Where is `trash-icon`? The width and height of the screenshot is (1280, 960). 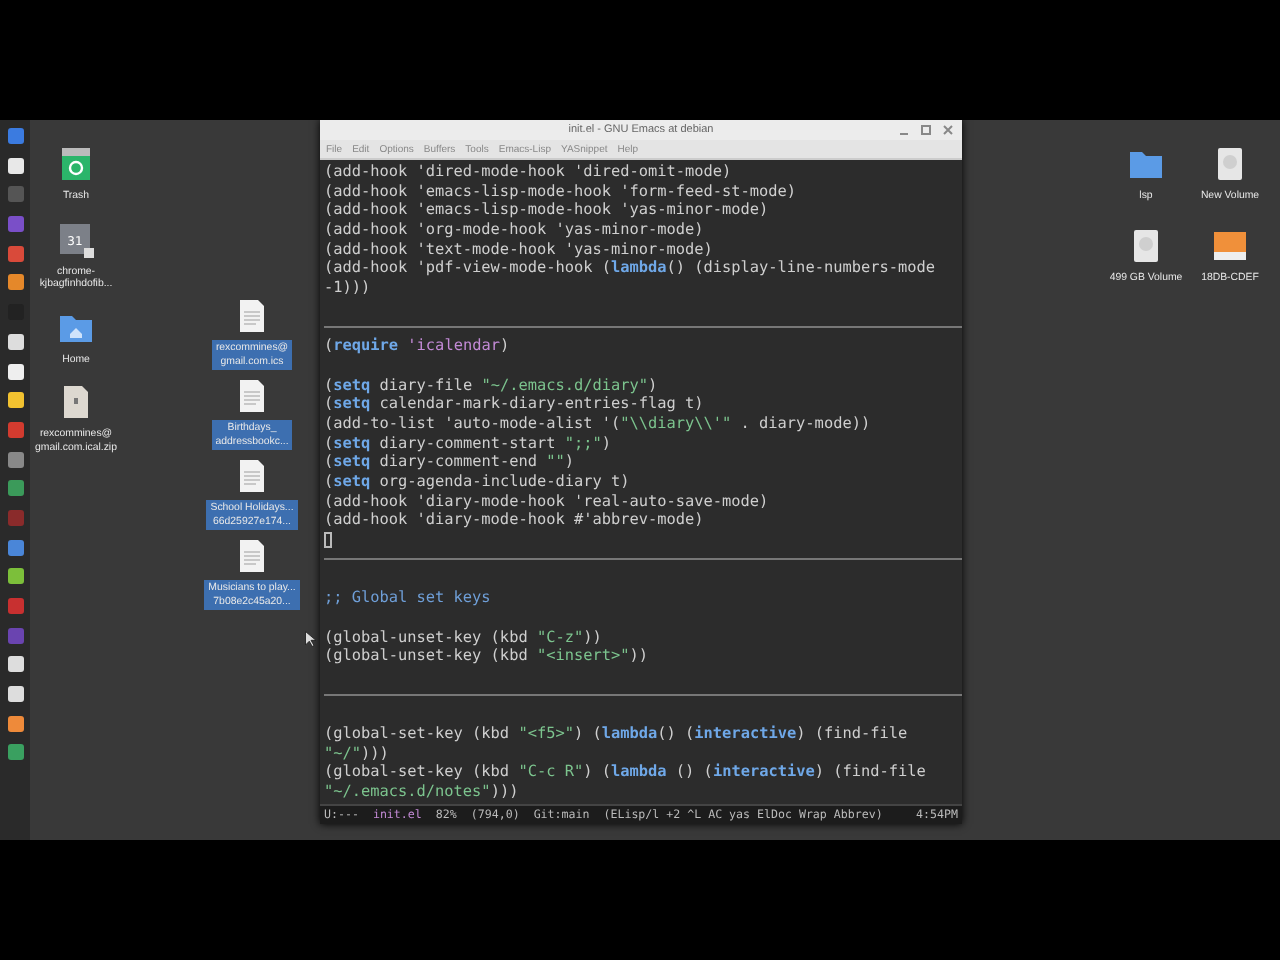 trash-icon is located at coordinates (76, 164).